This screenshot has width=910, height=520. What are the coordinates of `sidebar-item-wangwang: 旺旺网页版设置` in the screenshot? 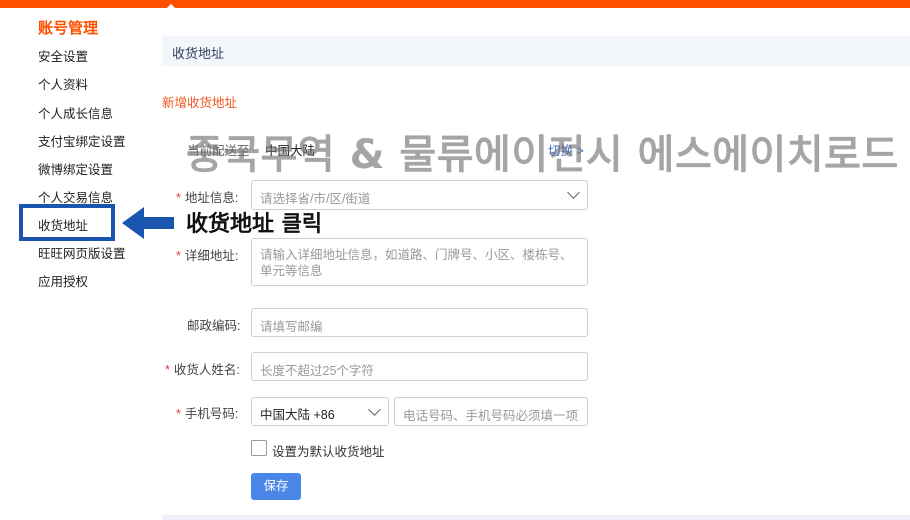 It's located at (82, 252).